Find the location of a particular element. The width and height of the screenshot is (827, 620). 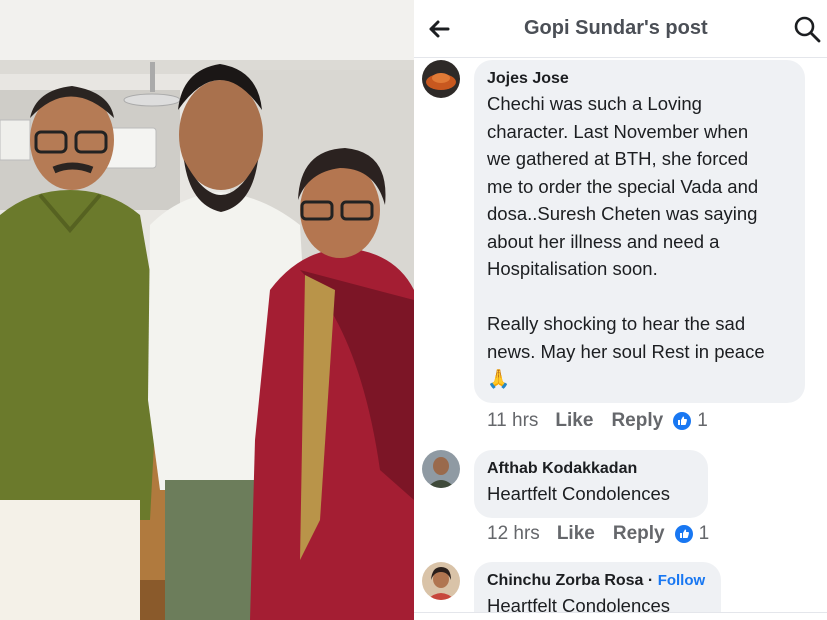

comment-author: Jojes Jose is located at coordinates (639, 79).